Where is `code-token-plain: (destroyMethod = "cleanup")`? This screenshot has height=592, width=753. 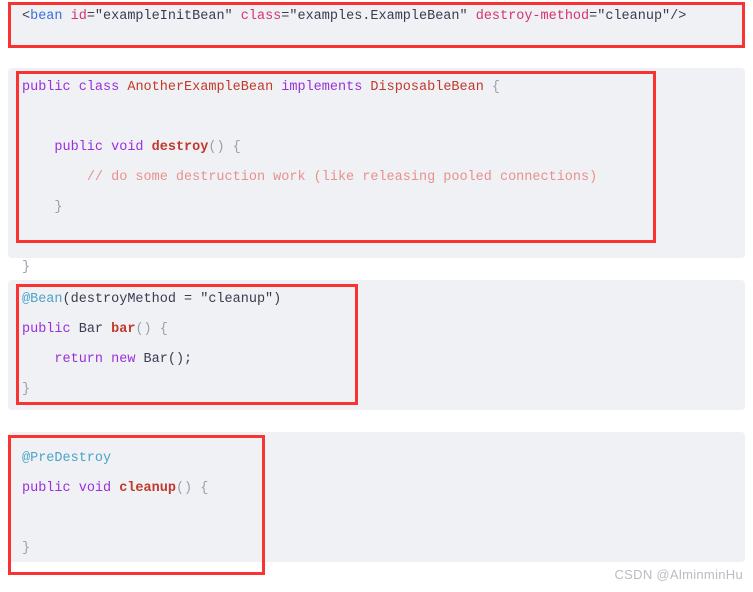
code-token-plain: (destroyMethod = "cleanup") is located at coordinates (172, 299).